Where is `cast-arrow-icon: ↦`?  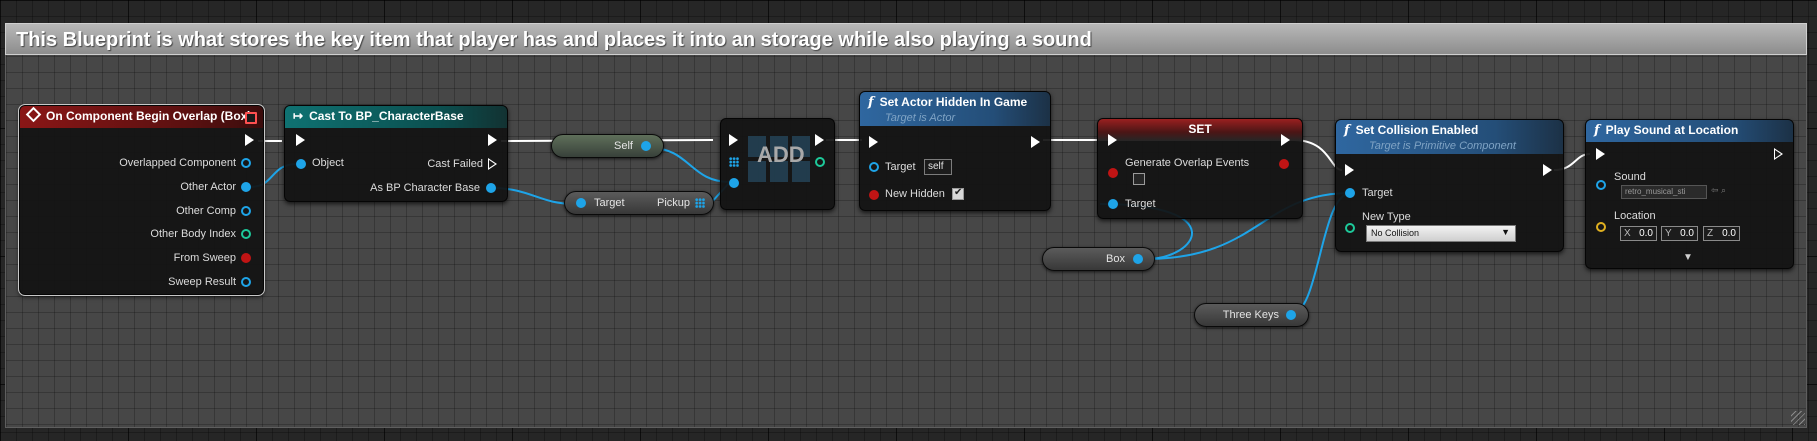
cast-arrow-icon: ↦ is located at coordinates (298, 116).